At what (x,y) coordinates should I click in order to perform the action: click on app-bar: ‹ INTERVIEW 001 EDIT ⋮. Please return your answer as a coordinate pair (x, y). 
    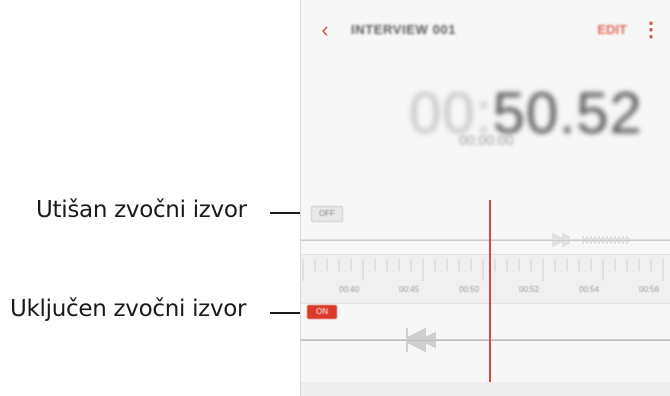
    Looking at the image, I should click on (485, 31).